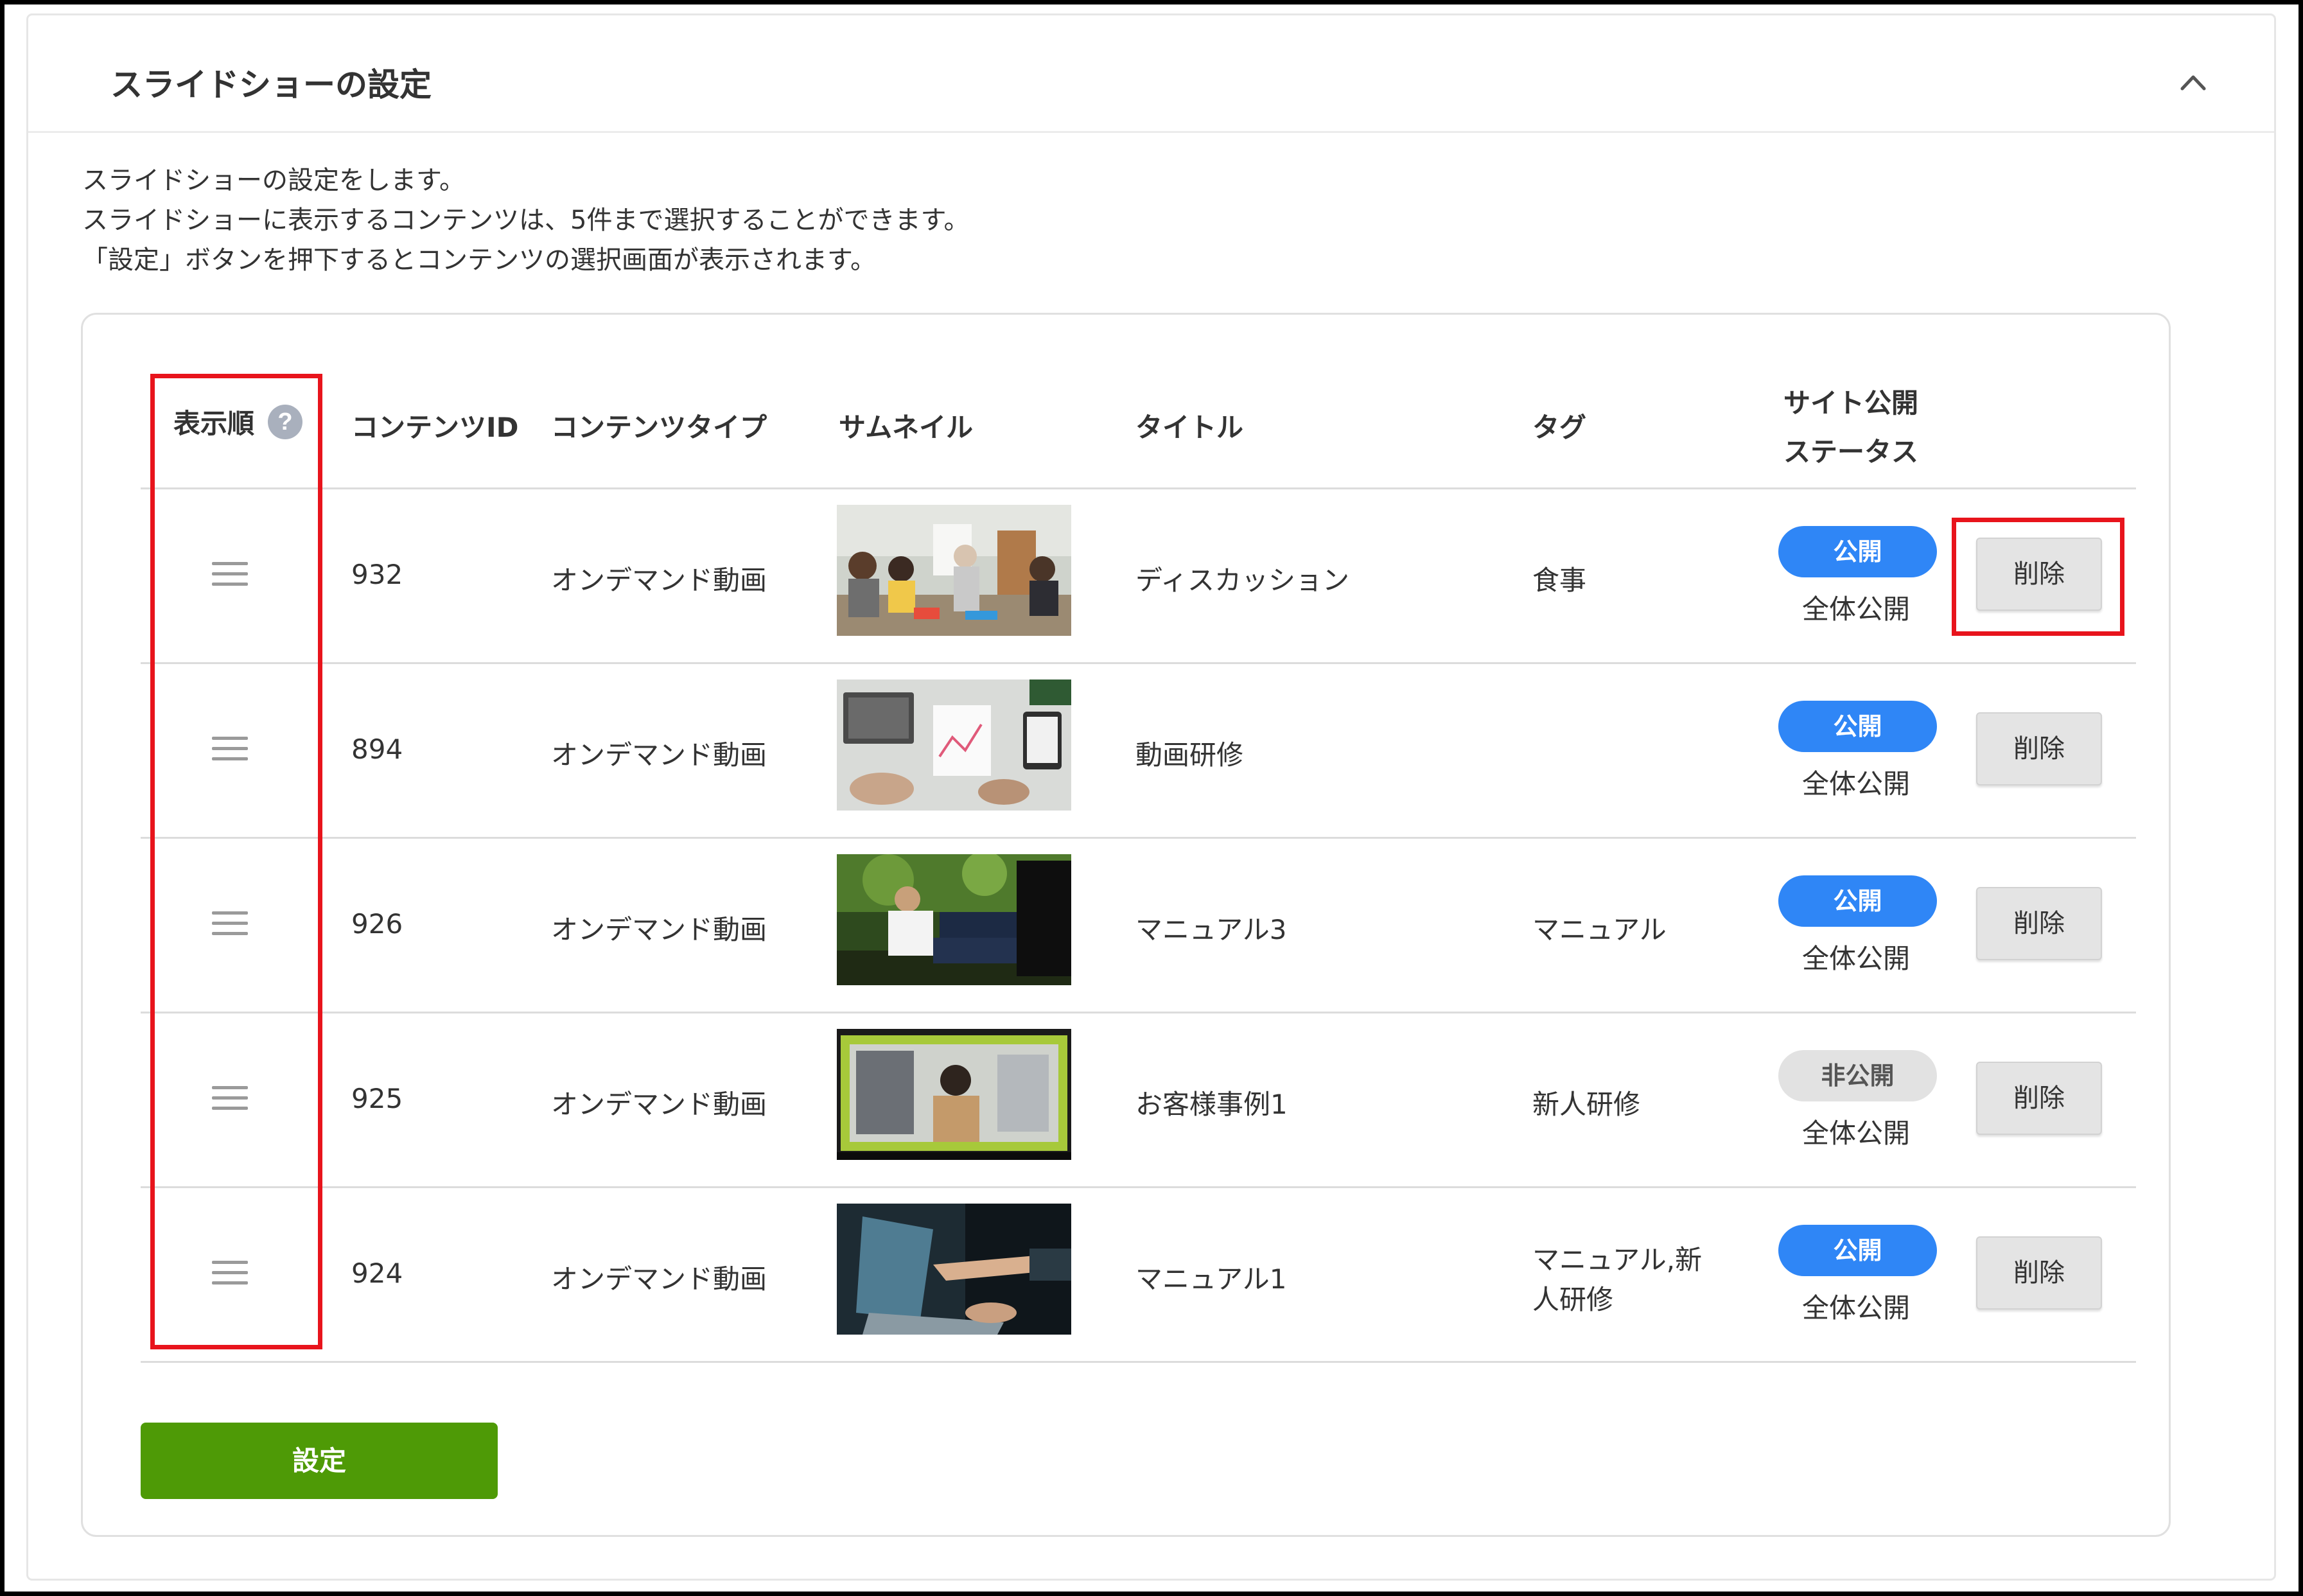  What do you see at coordinates (377, 749) in the screenshot?
I see `content-id: 894` at bounding box center [377, 749].